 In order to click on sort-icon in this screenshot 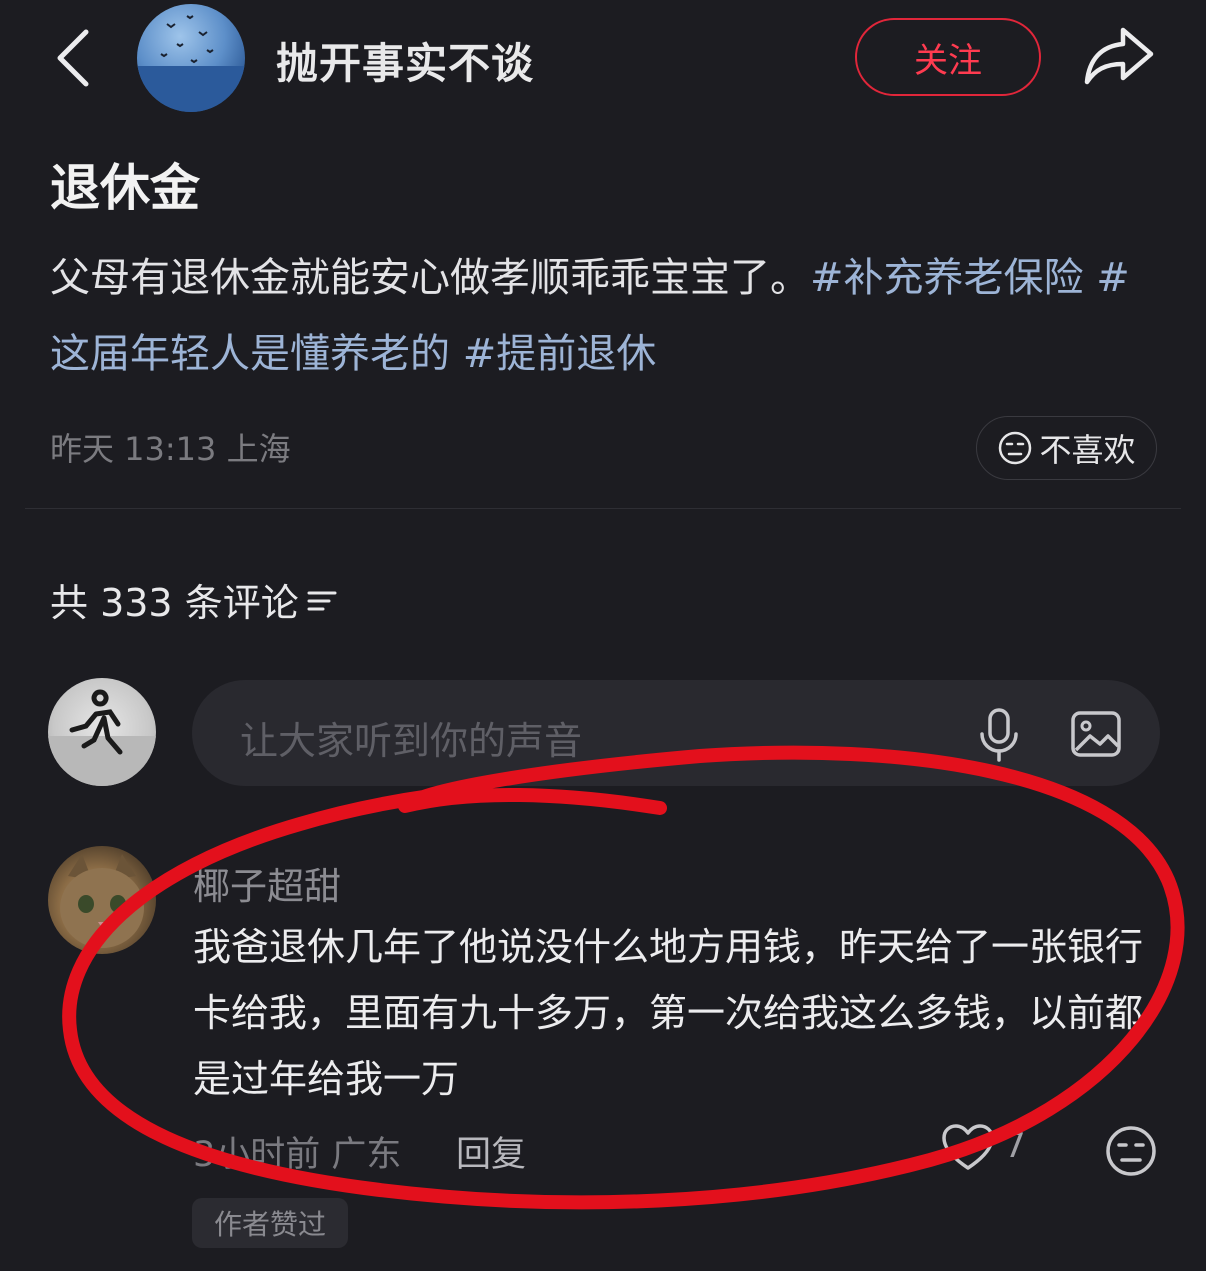, I will do `click(322, 600)`.